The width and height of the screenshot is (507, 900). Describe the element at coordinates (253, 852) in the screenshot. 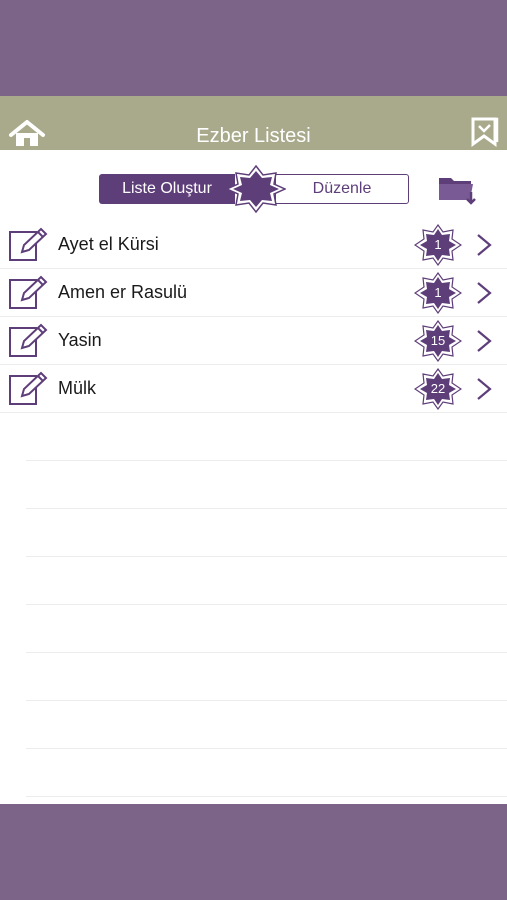

I see `bottom-band` at that location.